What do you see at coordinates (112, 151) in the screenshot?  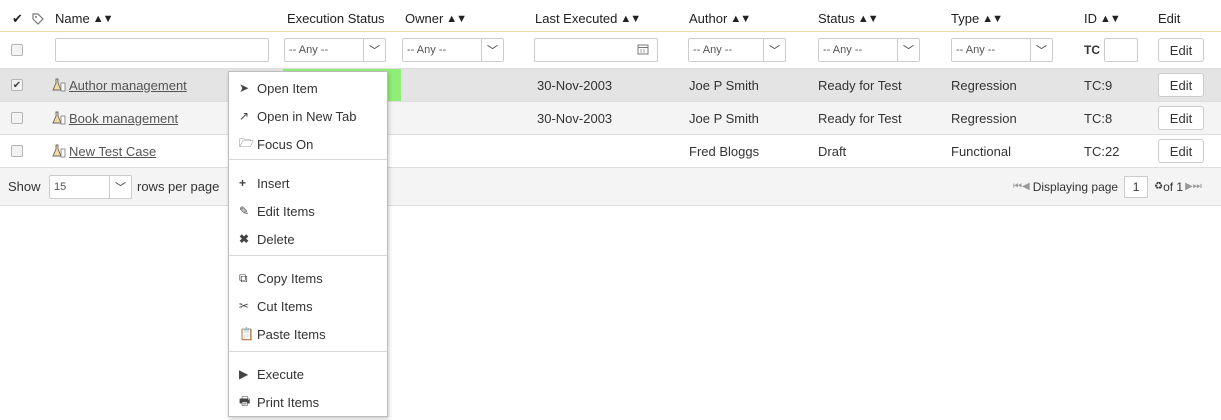 I see `row-name-link: New Test Case` at bounding box center [112, 151].